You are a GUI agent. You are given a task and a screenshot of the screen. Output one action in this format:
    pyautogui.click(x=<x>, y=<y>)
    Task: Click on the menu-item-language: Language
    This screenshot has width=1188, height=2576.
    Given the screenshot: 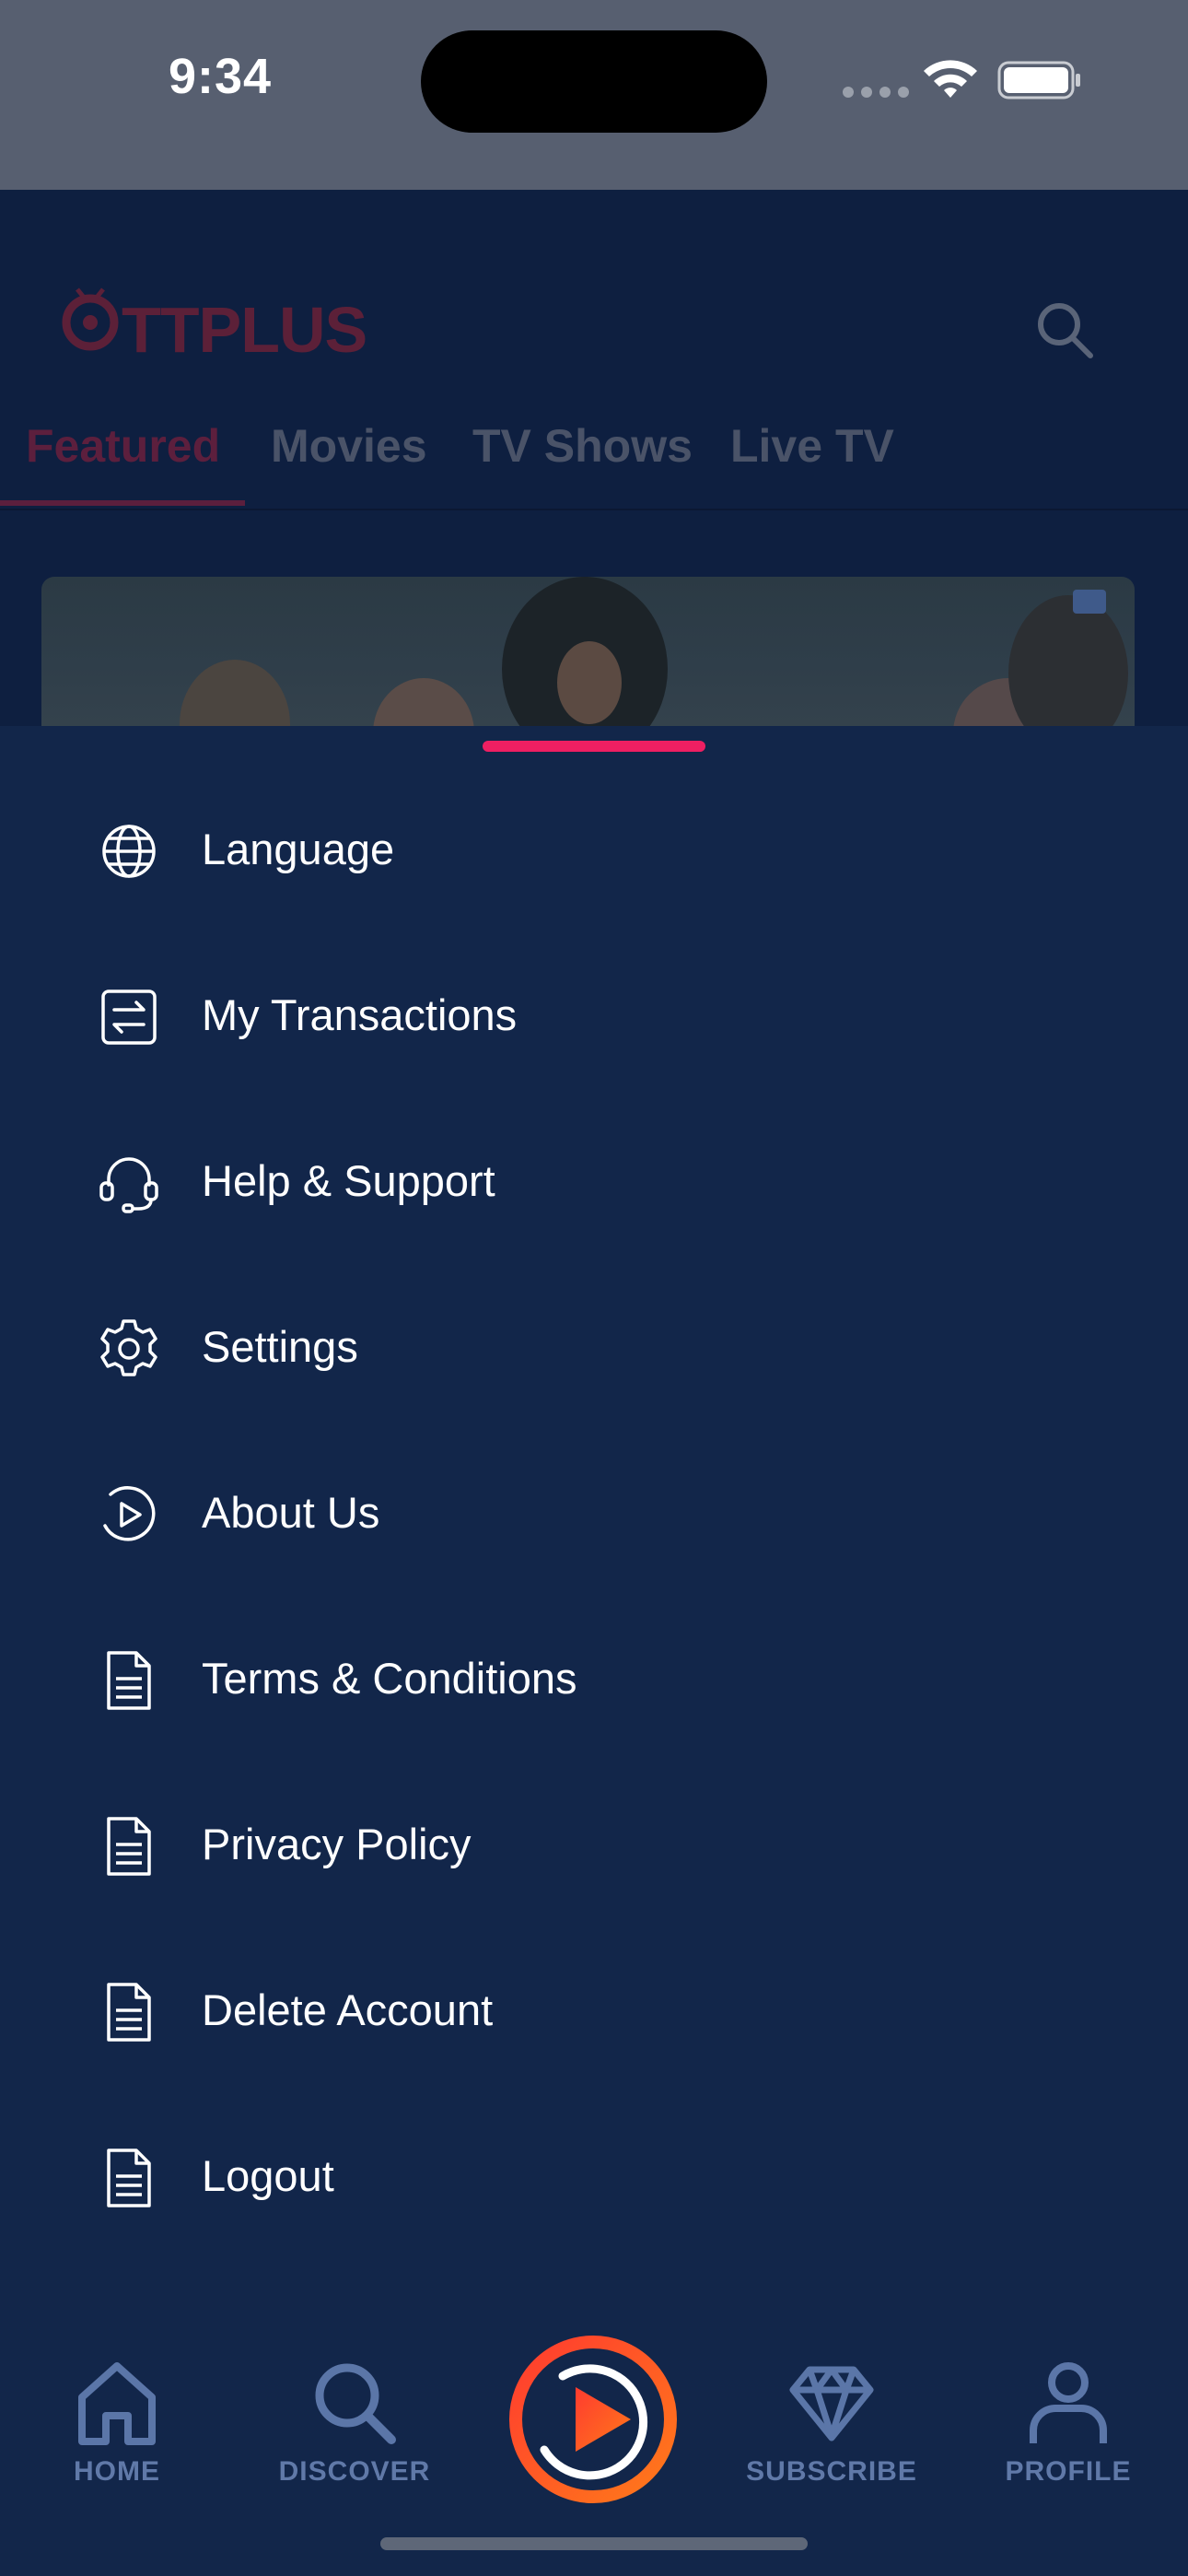 What is the action you would take?
    pyautogui.click(x=594, y=849)
    